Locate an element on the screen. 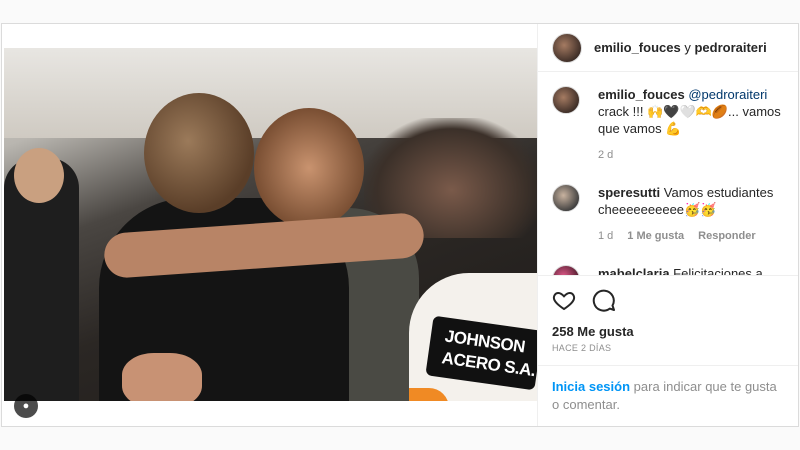  comment-time: 2 d is located at coordinates (605, 155).